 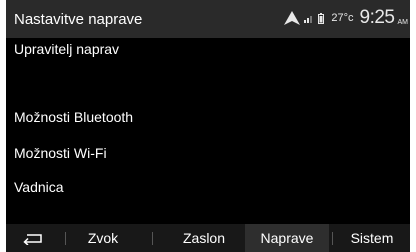 What do you see at coordinates (73, 117) in the screenshot?
I see `menu-item-bluetooth-options: Možnosti Bluetooth` at bounding box center [73, 117].